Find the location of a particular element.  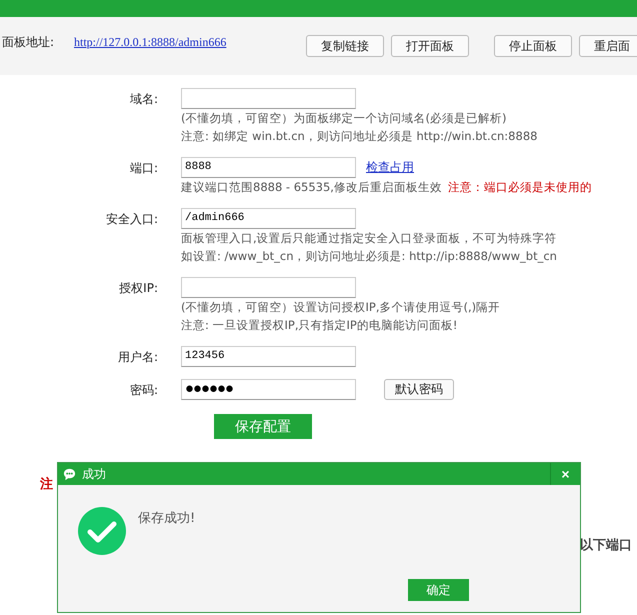

warning-text: 注 is located at coordinates (46, 484).